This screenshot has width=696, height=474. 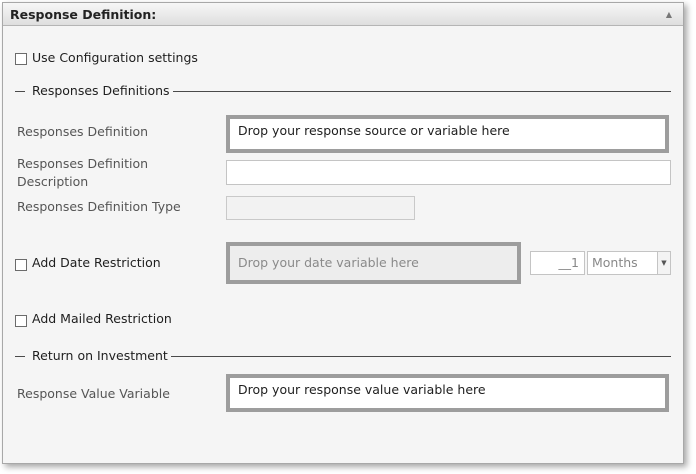 I want to click on response-value-placeholder: Drop your response value variable here, so click(x=362, y=389).